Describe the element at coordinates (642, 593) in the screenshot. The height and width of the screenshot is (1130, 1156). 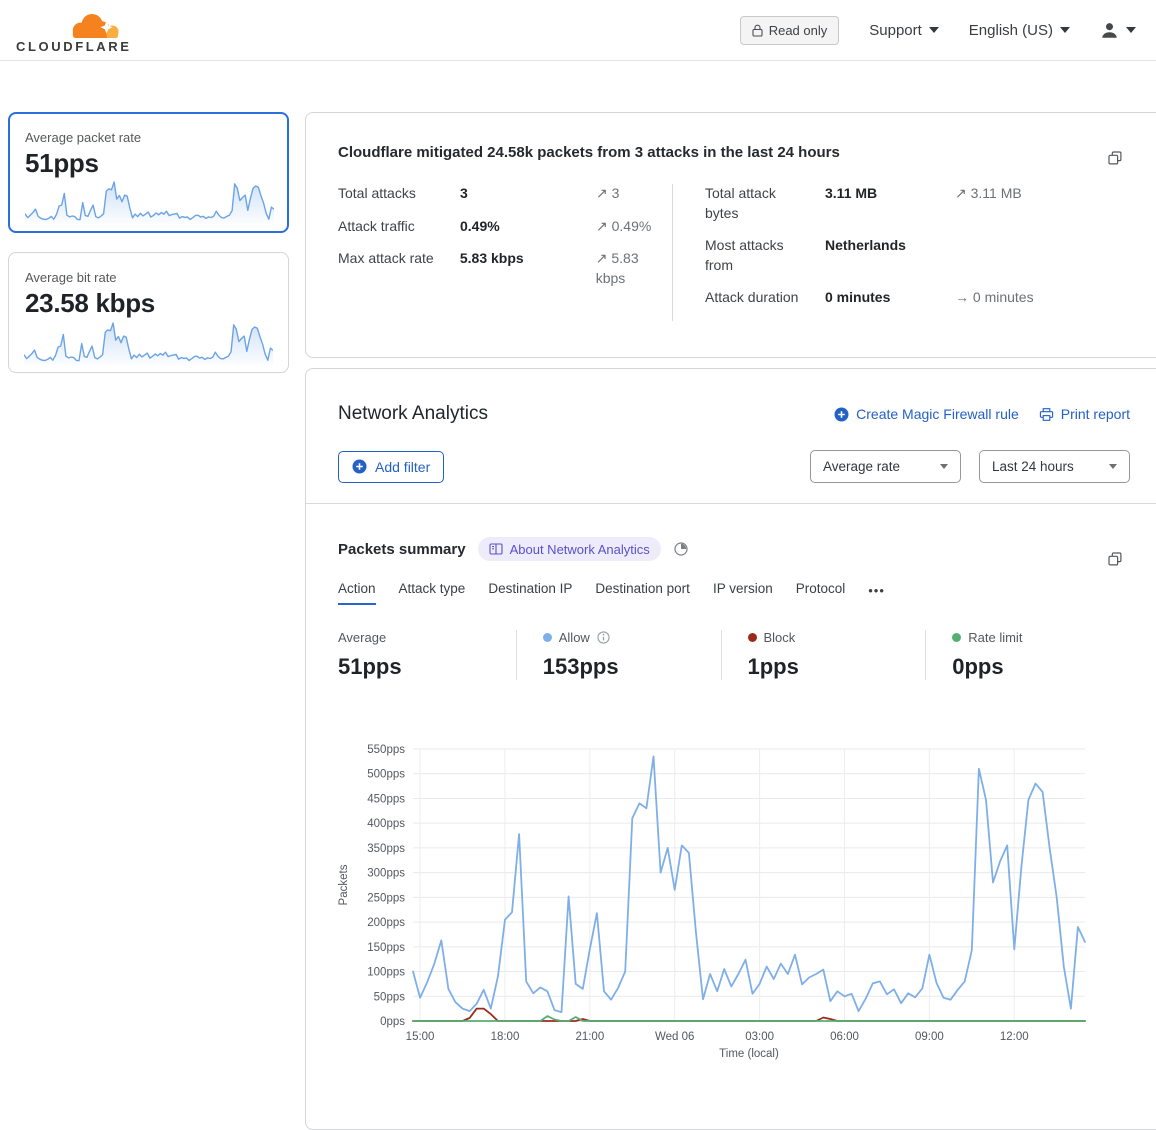
I see `tab-destination-port: Destination port` at that location.